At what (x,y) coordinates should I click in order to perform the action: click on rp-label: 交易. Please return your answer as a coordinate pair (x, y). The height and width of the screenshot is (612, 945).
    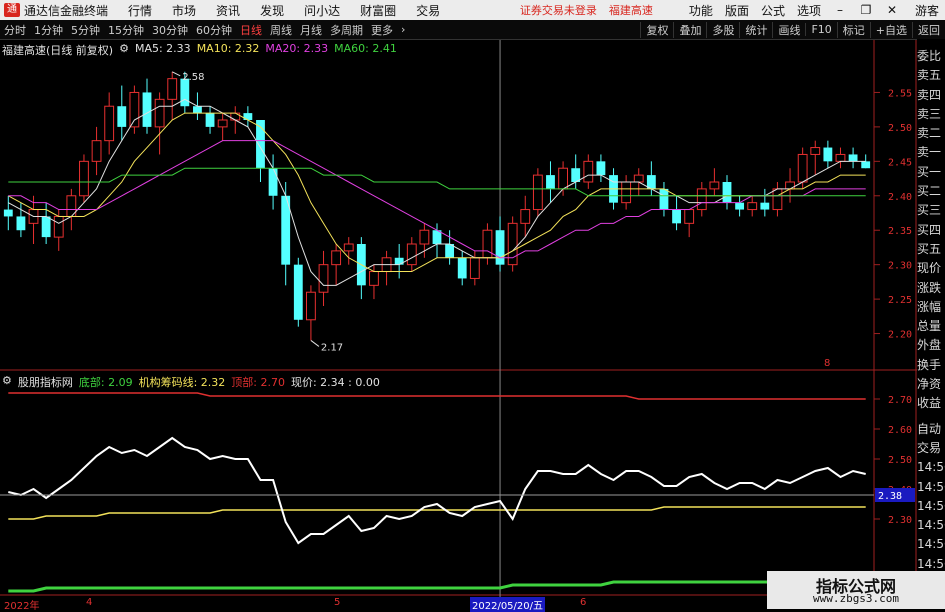
    Looking at the image, I should click on (931, 448).